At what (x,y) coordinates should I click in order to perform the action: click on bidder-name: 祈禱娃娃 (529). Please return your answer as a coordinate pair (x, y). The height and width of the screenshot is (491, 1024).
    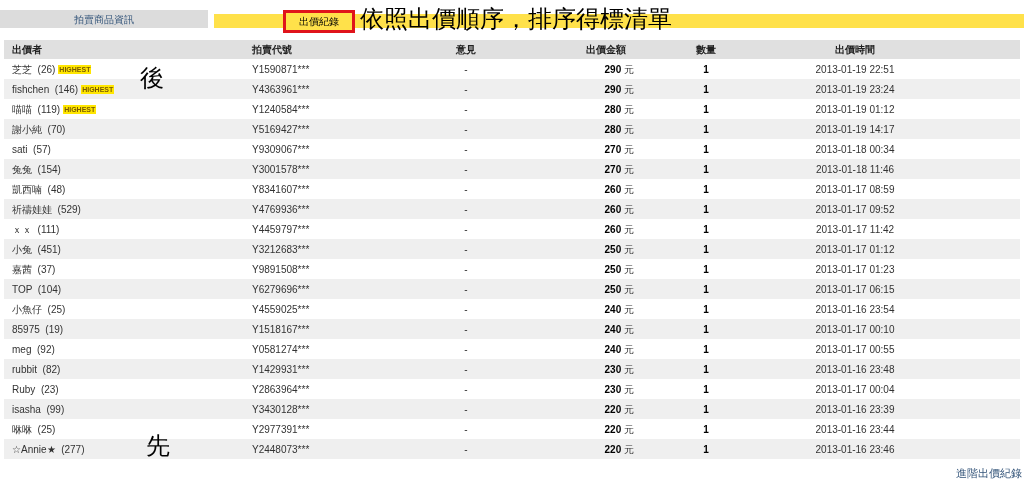
    Looking at the image, I should click on (46, 209).